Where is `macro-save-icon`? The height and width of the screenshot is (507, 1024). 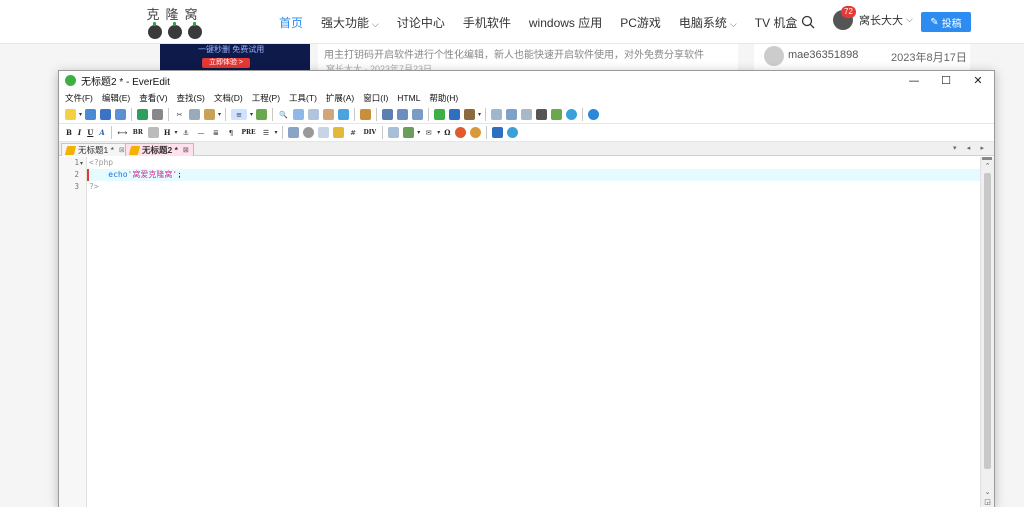 macro-save-icon is located at coordinates (418, 114).